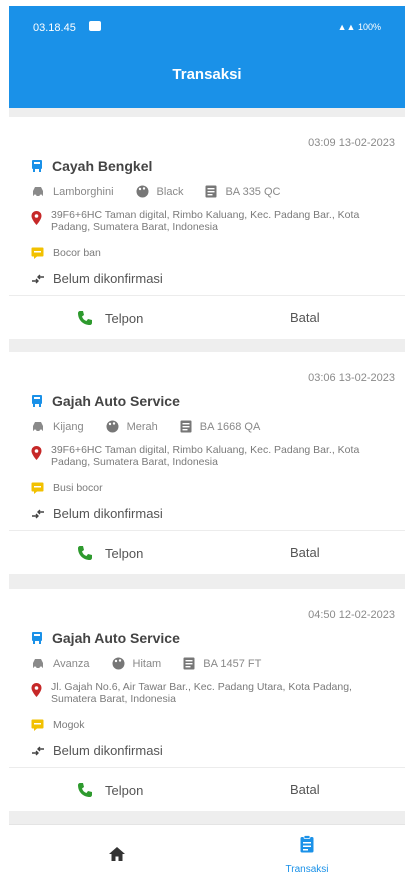  What do you see at coordinates (232, 663) in the screenshot?
I see `plate-number: BA 1457 FT` at bounding box center [232, 663].